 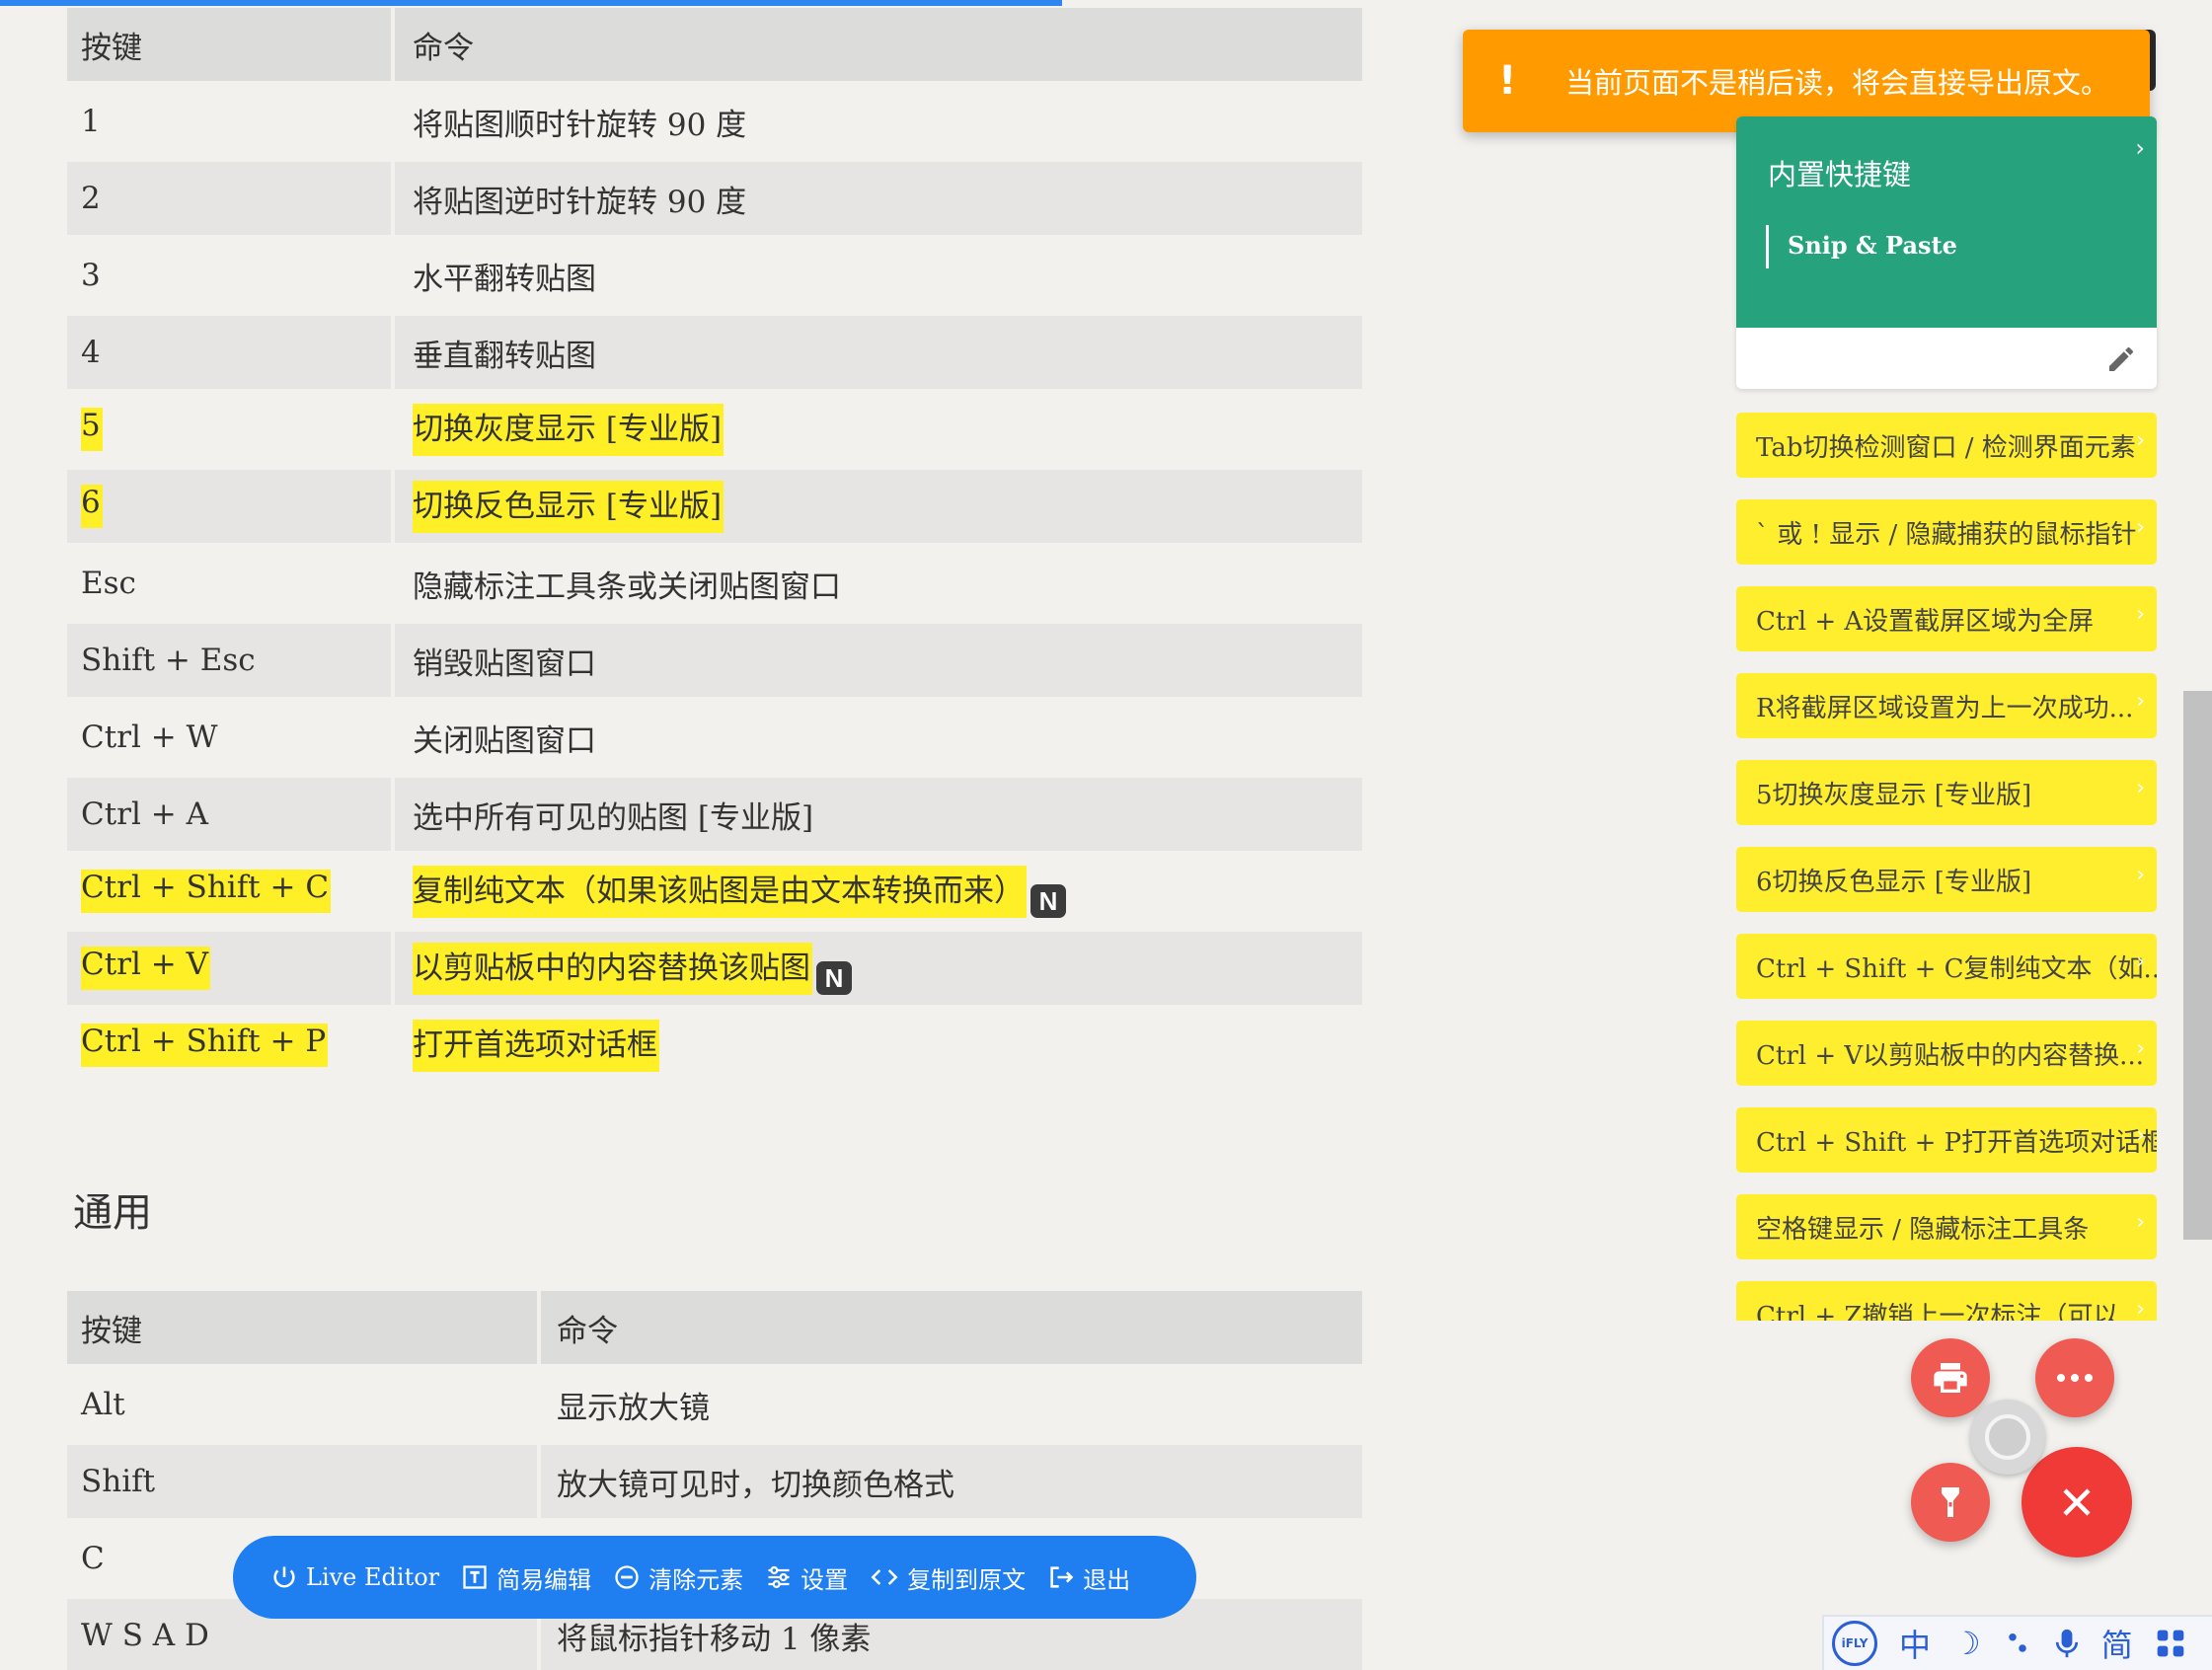 I want to click on ime-language-toggle: 中, so click(x=1915, y=1643).